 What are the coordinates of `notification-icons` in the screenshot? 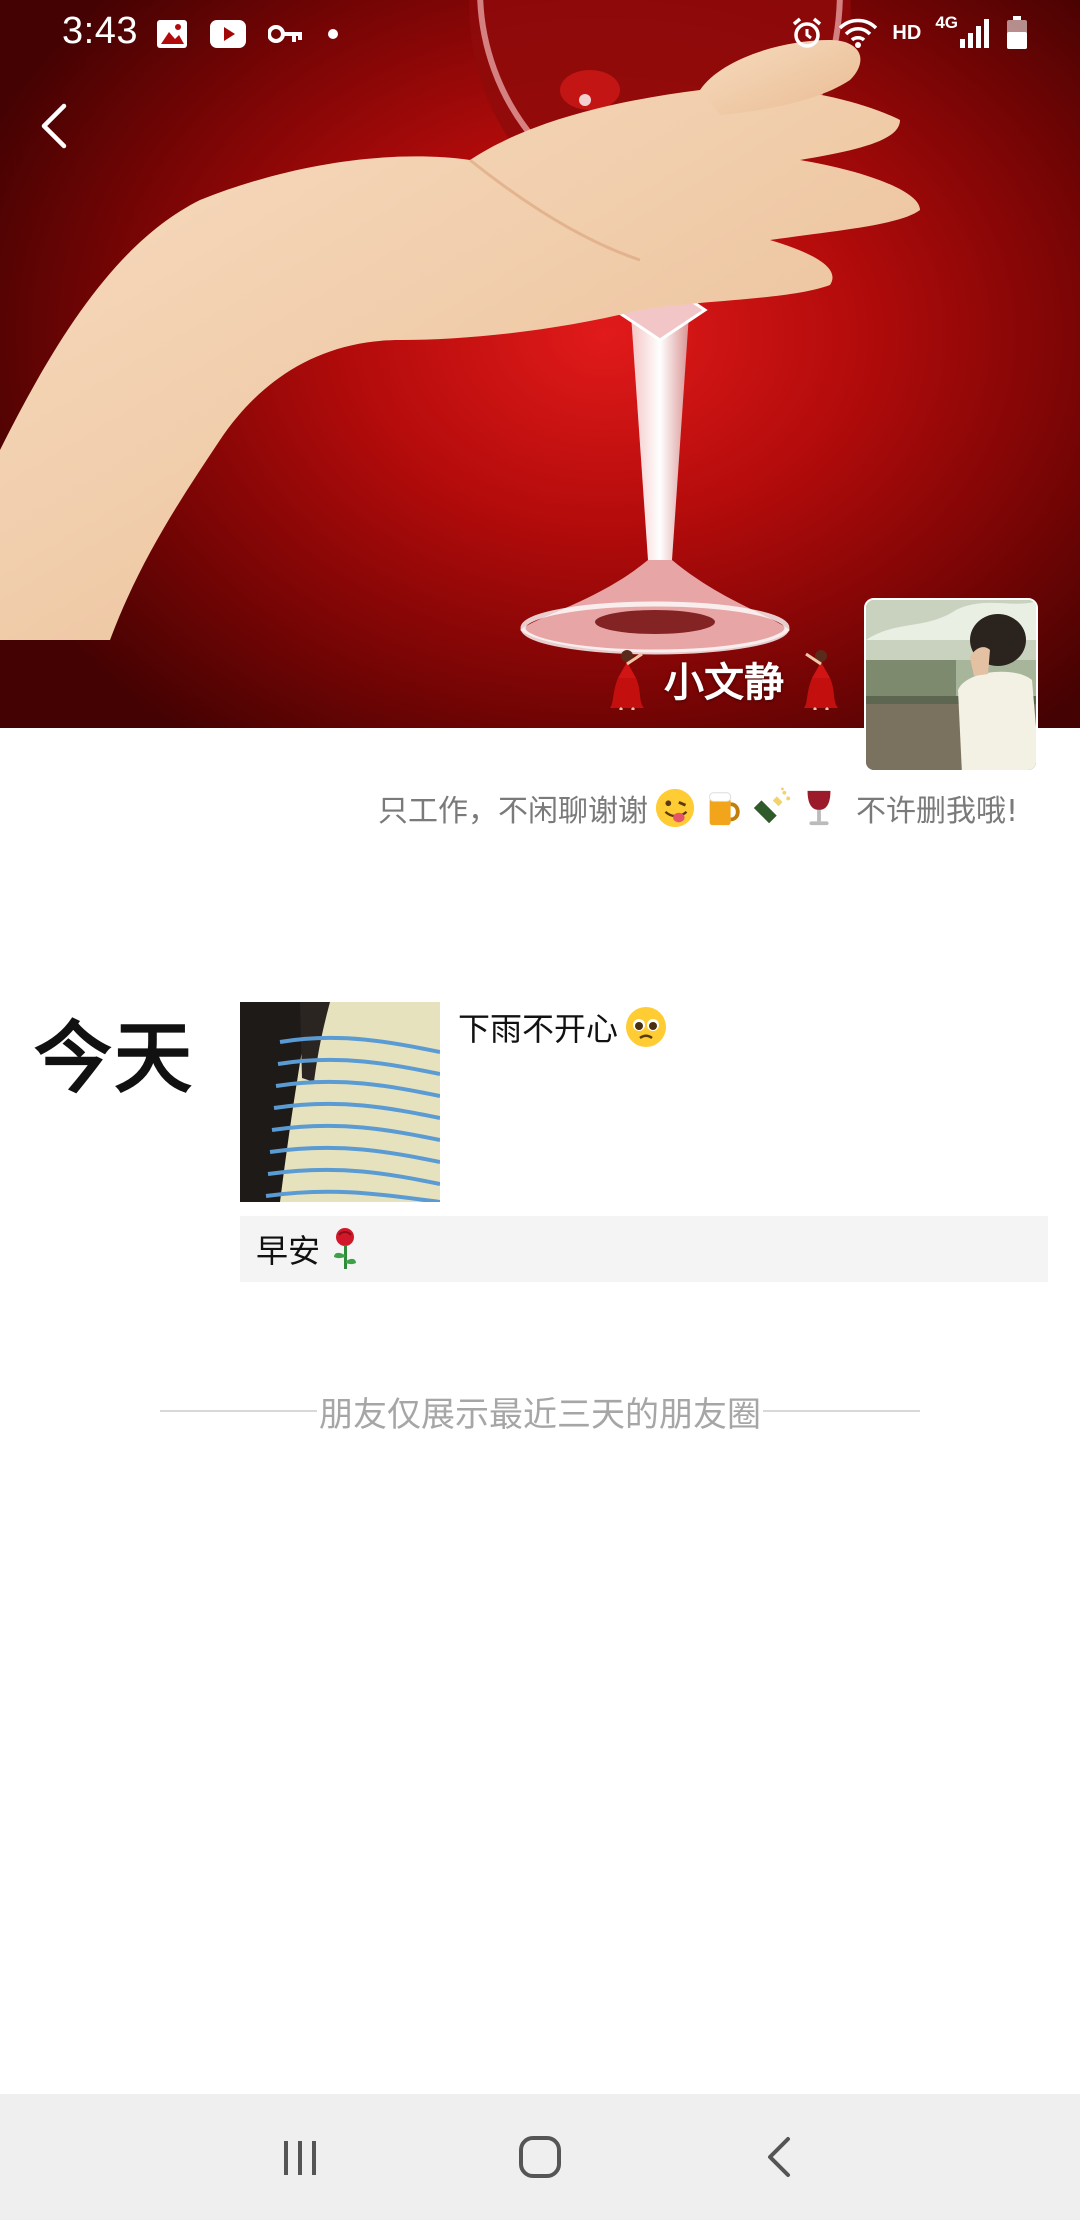 It's located at (248, 34).